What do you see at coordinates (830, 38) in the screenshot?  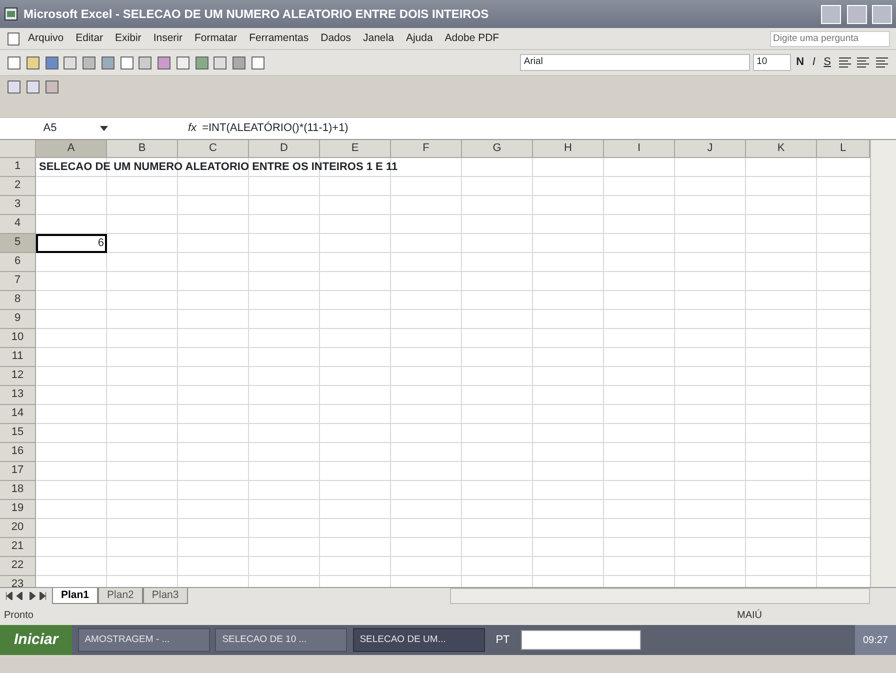 I see `help-search-field: Digite uma pergunta` at bounding box center [830, 38].